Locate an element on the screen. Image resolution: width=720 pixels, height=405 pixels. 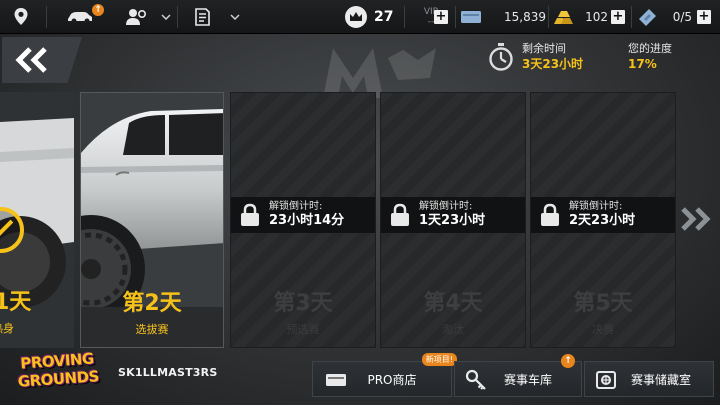
progress-block: 您的进度 17% is located at coordinates (650, 57).